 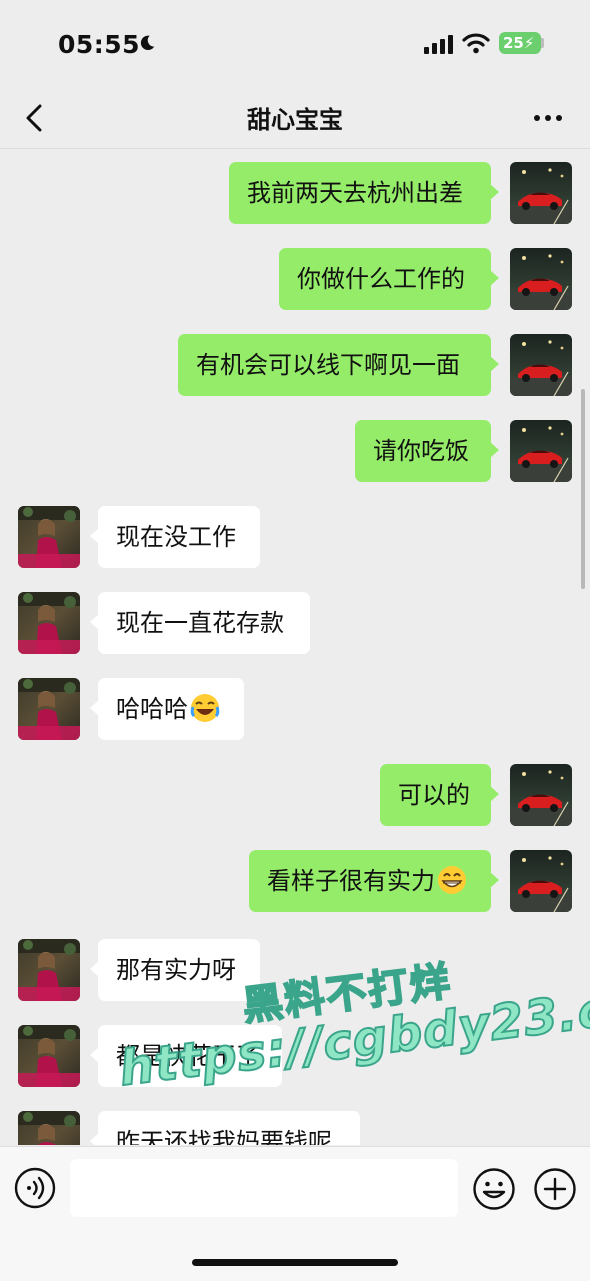 I want to click on battery-level: 25, so click(x=513, y=43).